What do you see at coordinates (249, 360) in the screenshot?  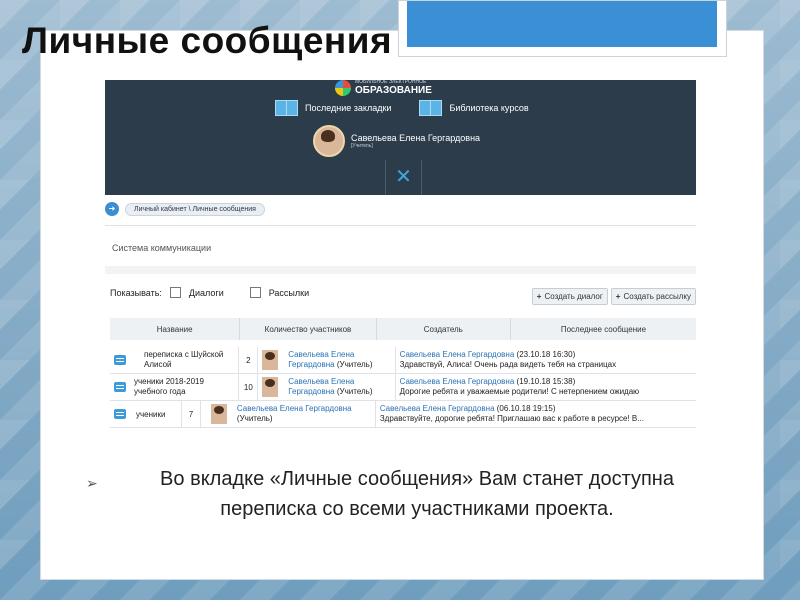 I see `cell-count: 2` at bounding box center [249, 360].